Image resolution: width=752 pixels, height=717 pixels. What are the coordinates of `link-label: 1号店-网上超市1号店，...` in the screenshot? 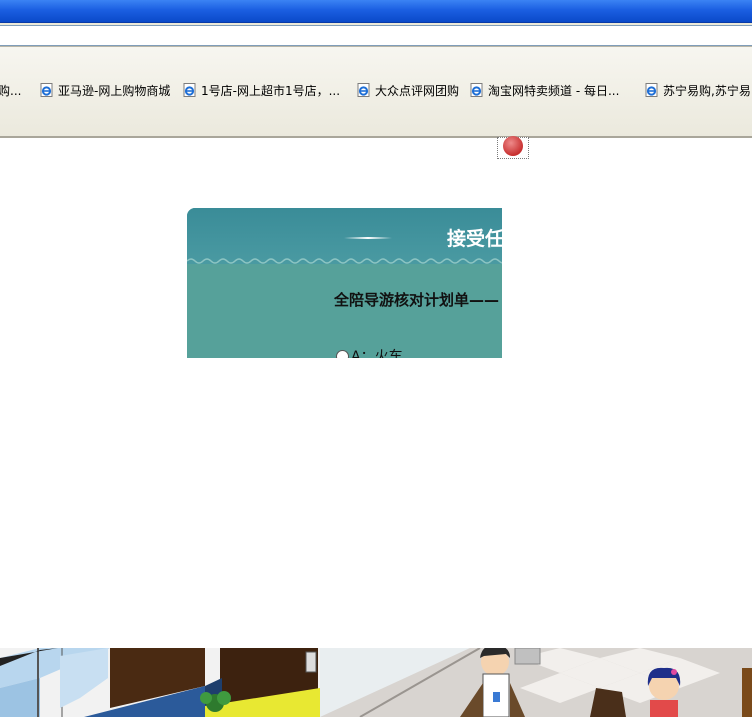 It's located at (271, 90).